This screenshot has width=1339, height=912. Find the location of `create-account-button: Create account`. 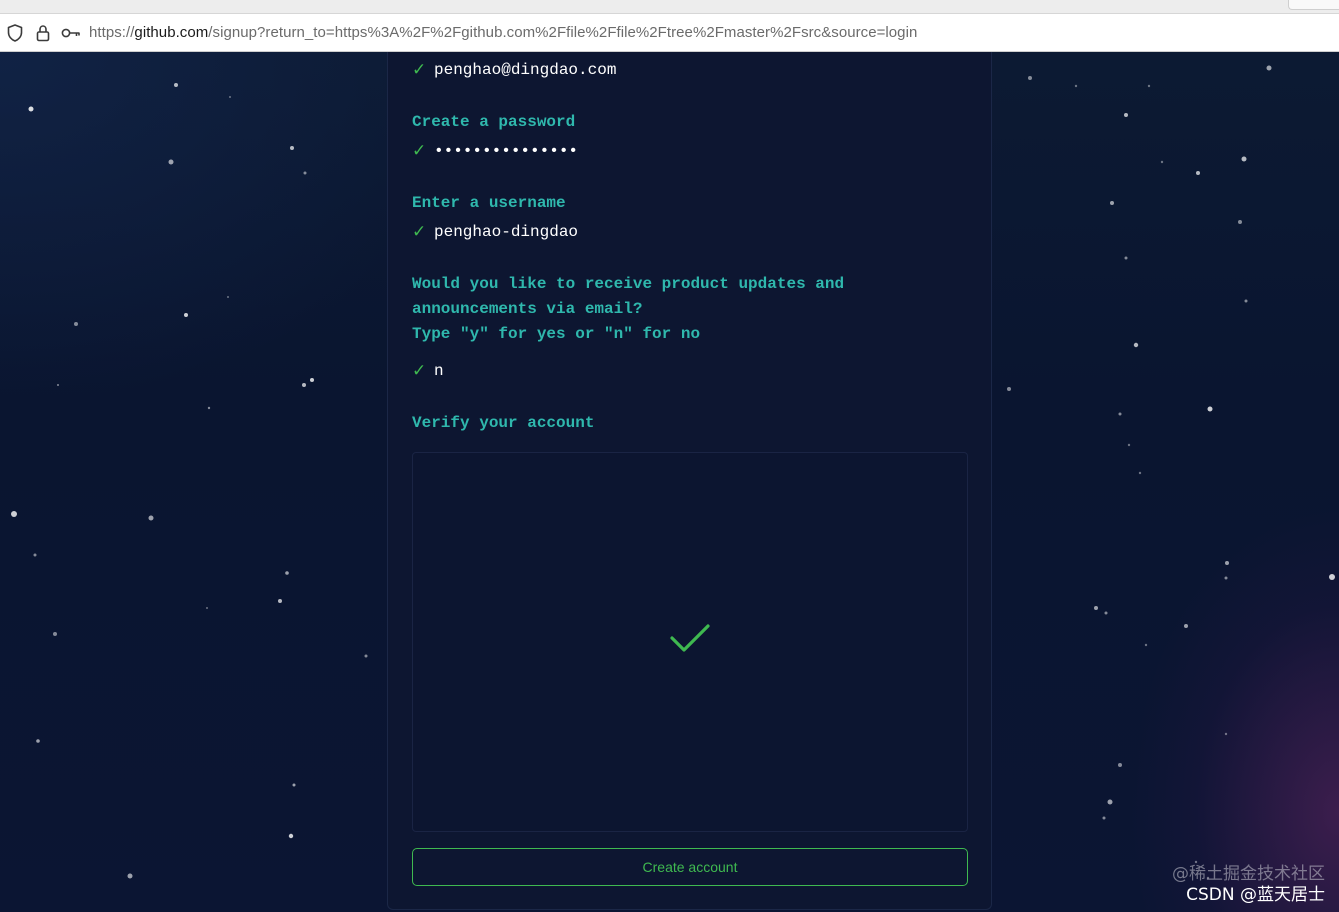

create-account-button: Create account is located at coordinates (690, 867).